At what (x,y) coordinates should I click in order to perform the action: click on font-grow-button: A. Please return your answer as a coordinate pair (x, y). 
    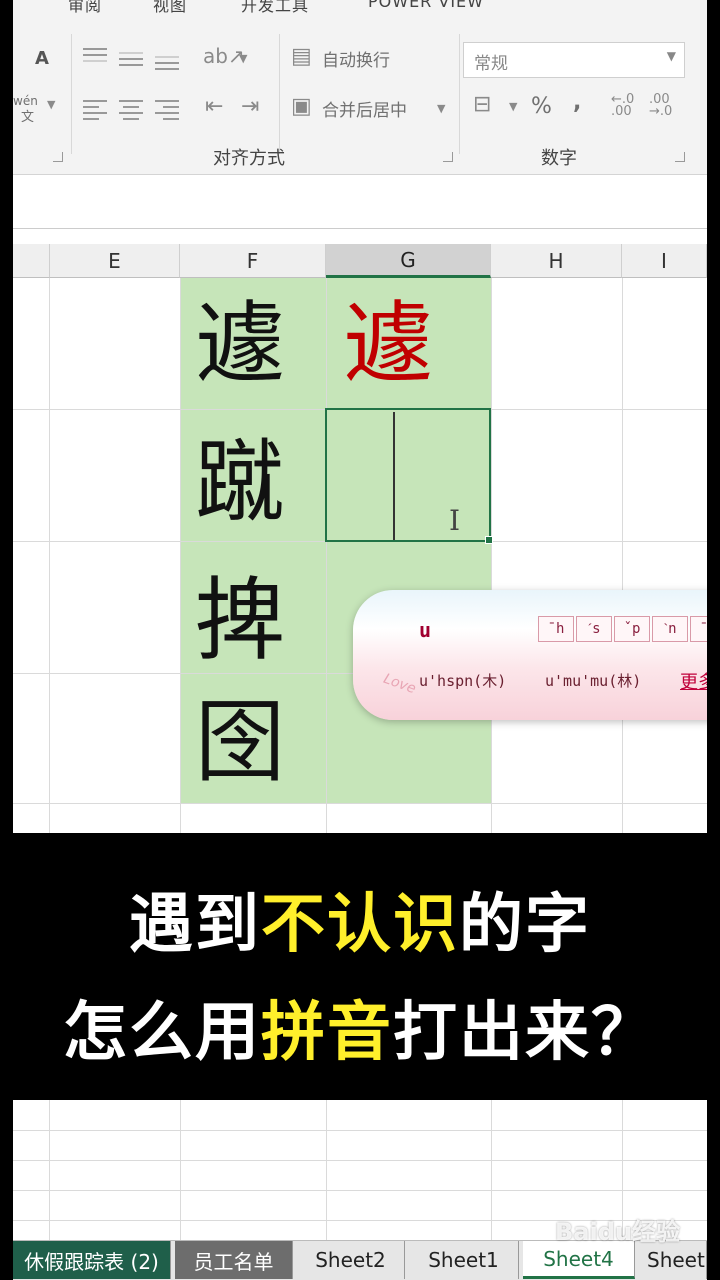
    Looking at the image, I should click on (42, 58).